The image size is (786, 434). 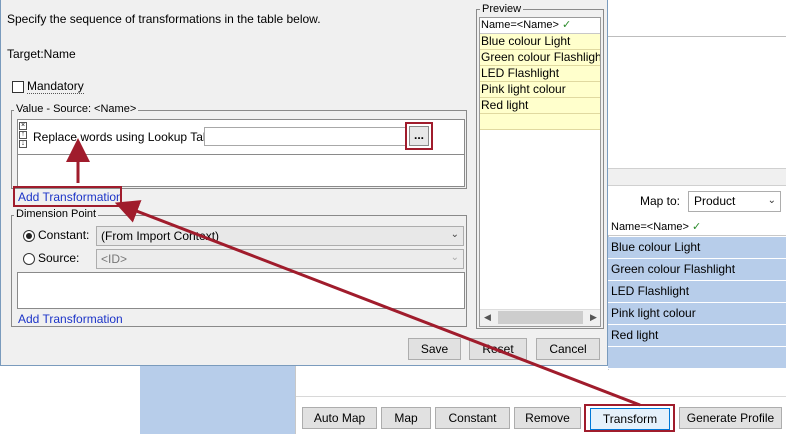 I want to click on background-separator-bar, so click(x=697, y=177).